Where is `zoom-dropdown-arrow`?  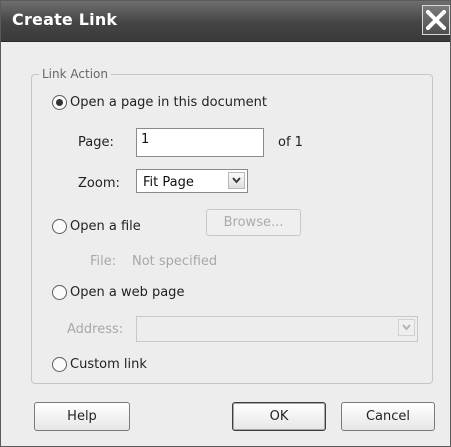
zoom-dropdown-arrow is located at coordinates (236, 180).